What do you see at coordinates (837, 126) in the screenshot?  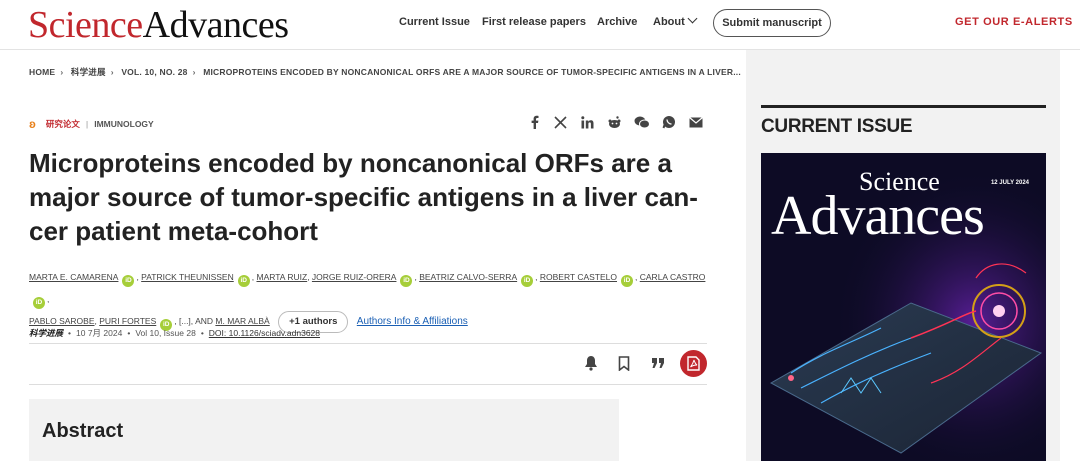 I see `current-issue-heading: CURRENT ISSUE` at bounding box center [837, 126].